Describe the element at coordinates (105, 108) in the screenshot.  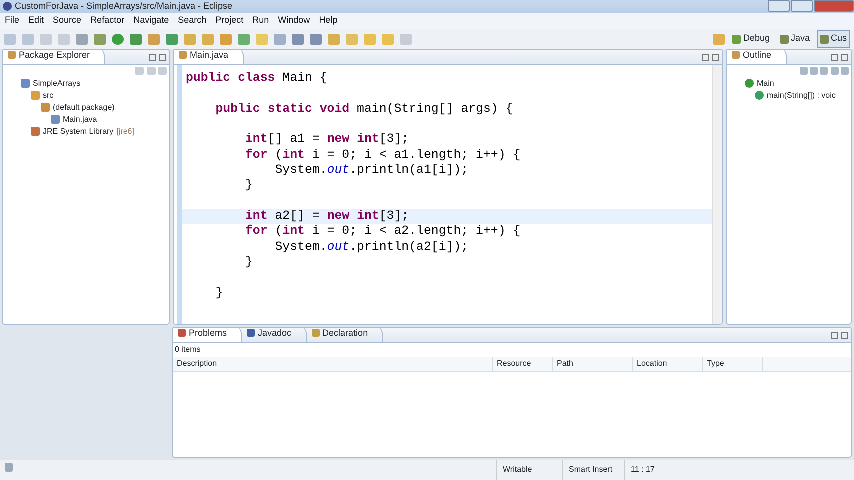
I see `tree-item: (default package)` at that location.